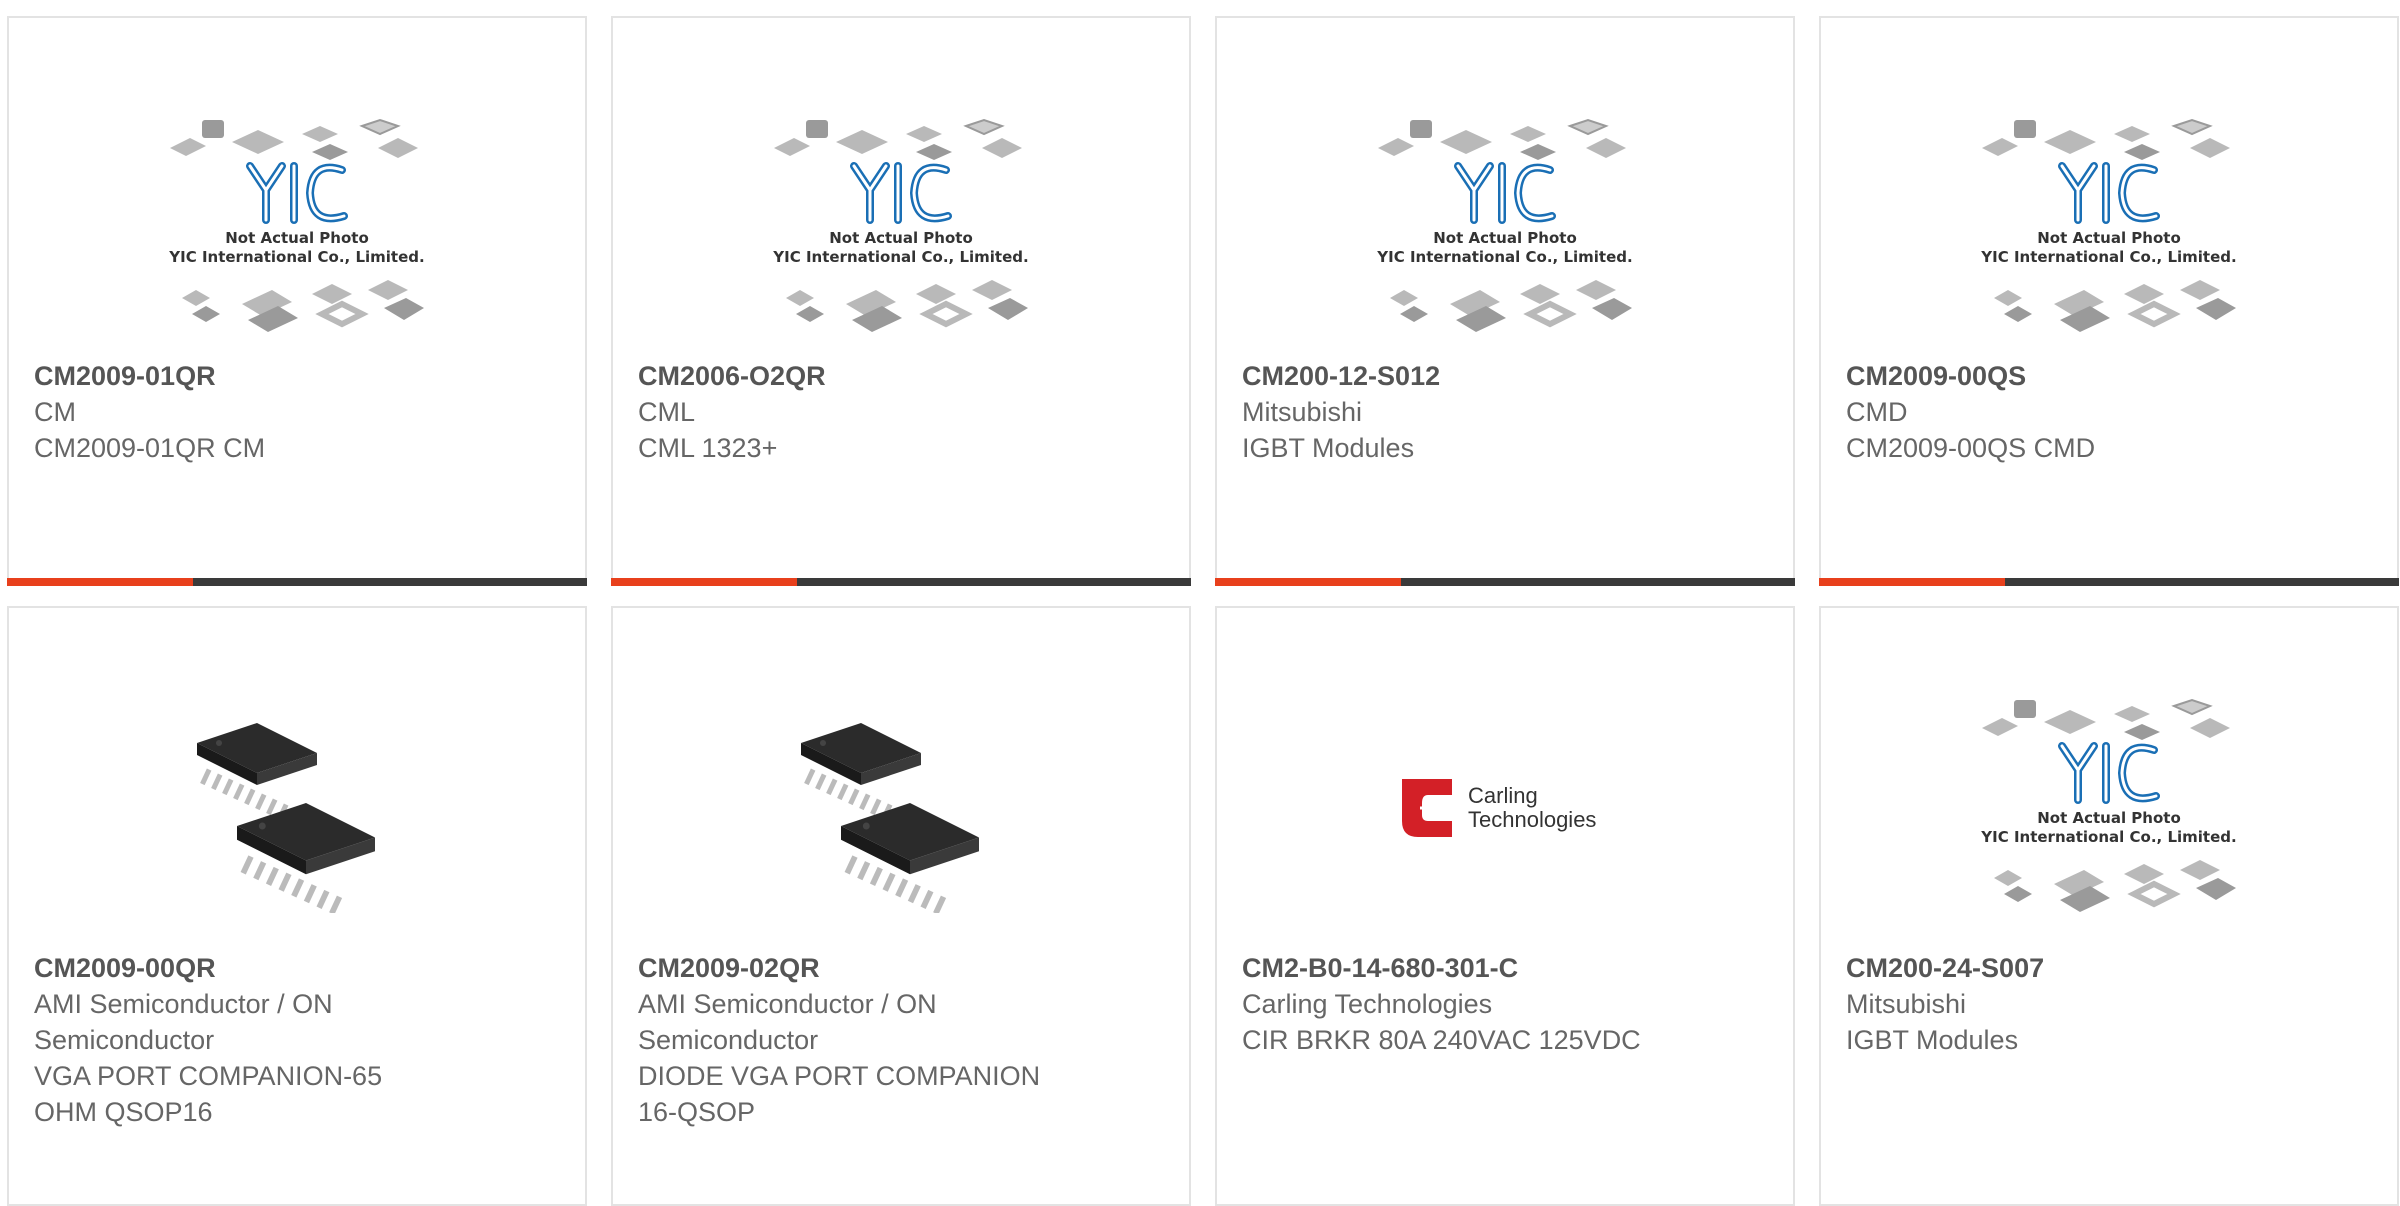 This screenshot has width=2400, height=1206. What do you see at coordinates (839, 1076) in the screenshot?
I see `description: DIODE VGA PORT COMPANION` at bounding box center [839, 1076].